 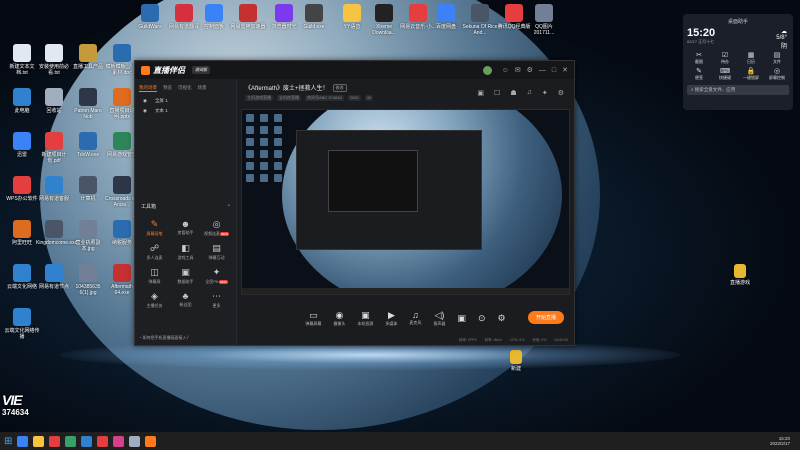 I want to click on tab-0: 我的场景, so click(x=148, y=88).